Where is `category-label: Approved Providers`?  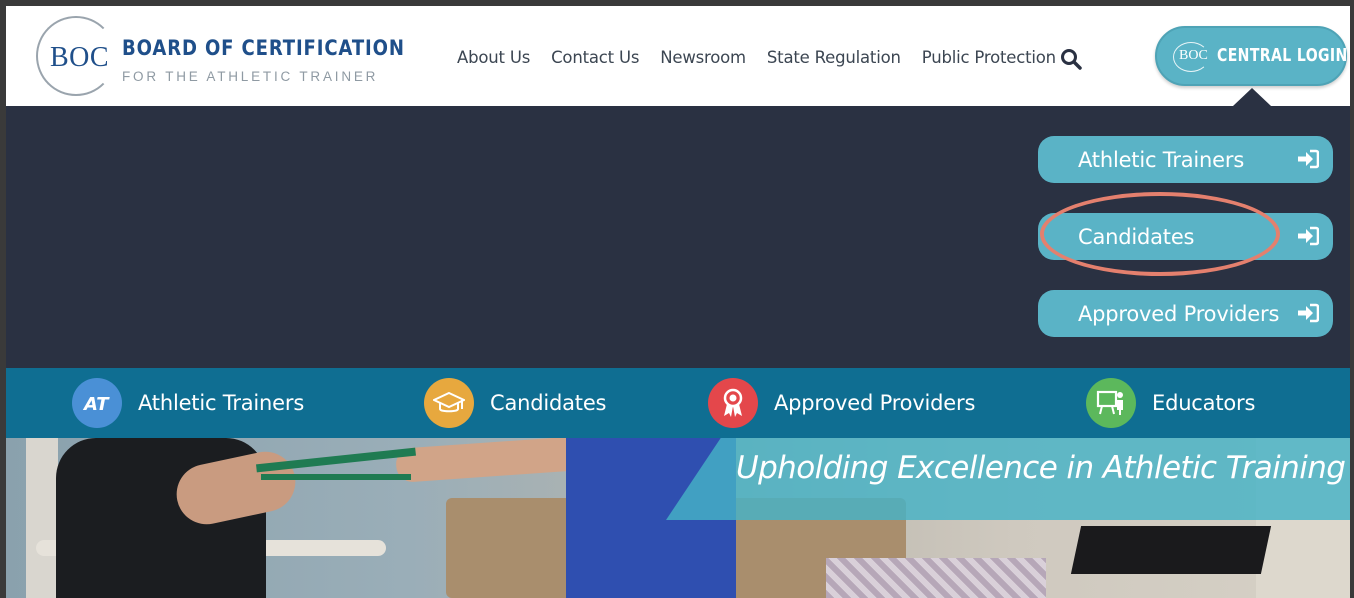 category-label: Approved Providers is located at coordinates (875, 403).